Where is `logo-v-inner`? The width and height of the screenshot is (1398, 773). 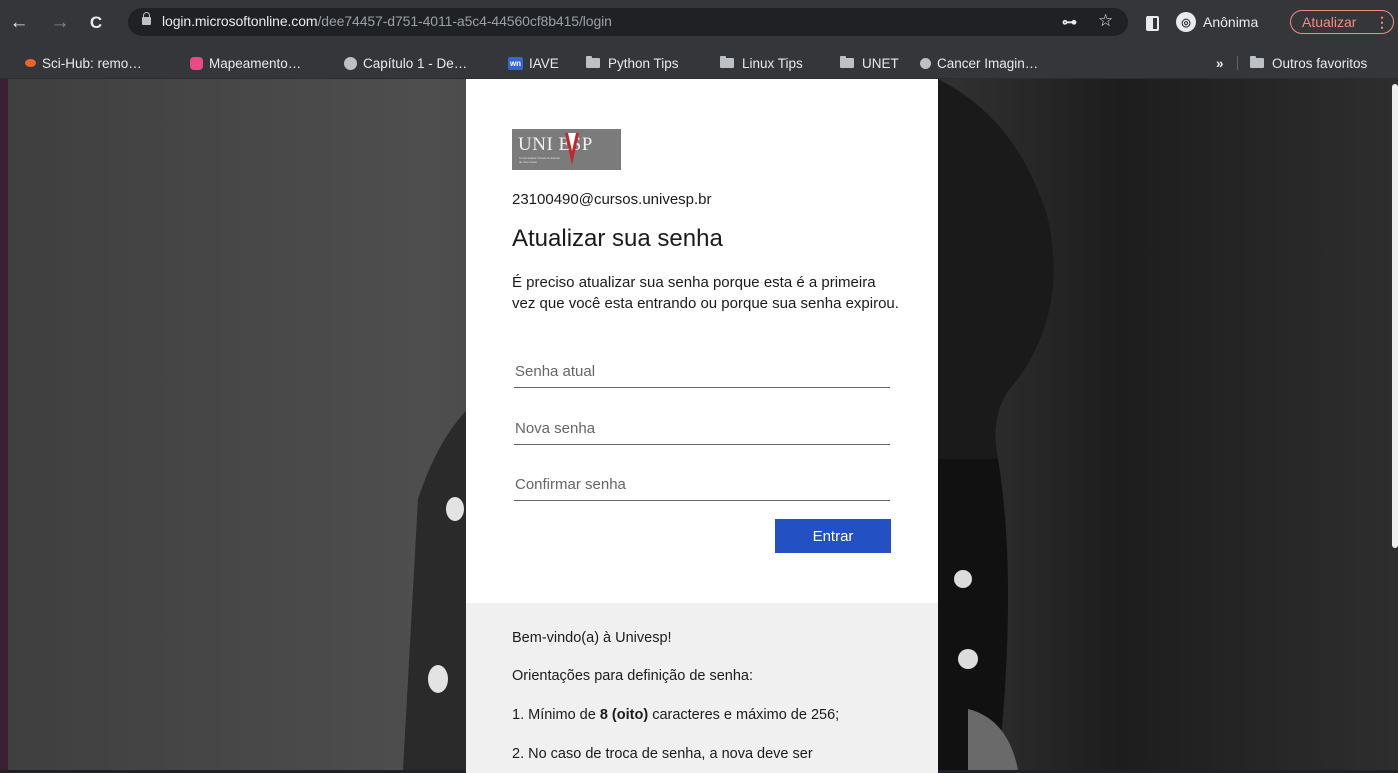
logo-v-inner is located at coordinates (572, 142).